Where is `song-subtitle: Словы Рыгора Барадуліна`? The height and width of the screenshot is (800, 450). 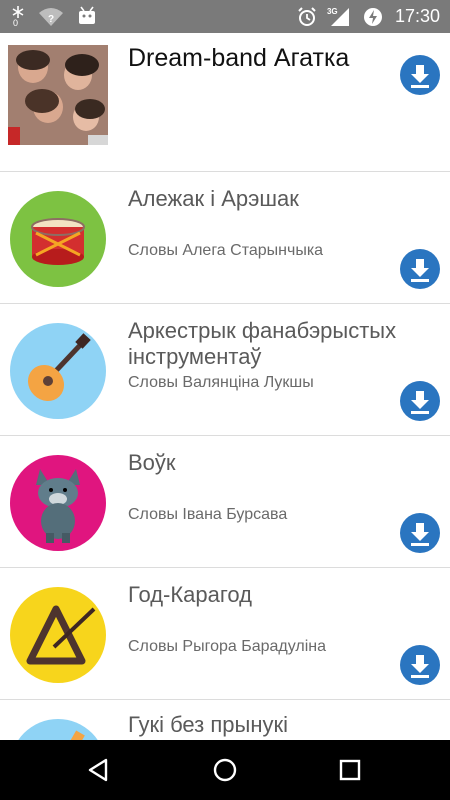
song-subtitle: Словы Рыгора Барадуліна is located at coordinates (227, 646).